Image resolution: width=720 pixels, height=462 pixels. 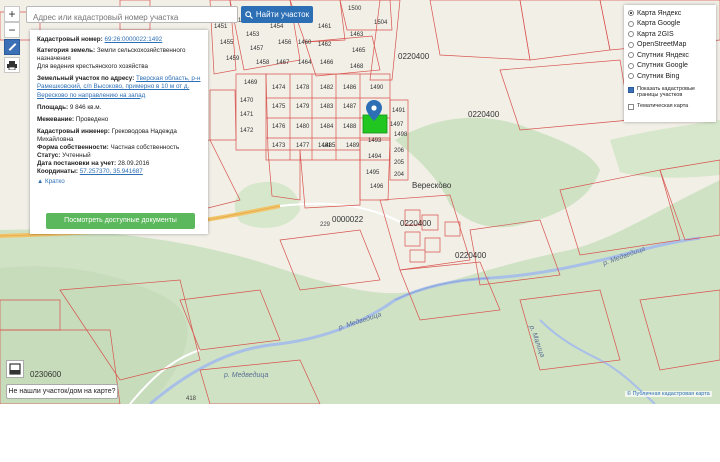 I want to click on quarter-label: 0000022, so click(x=348, y=219).